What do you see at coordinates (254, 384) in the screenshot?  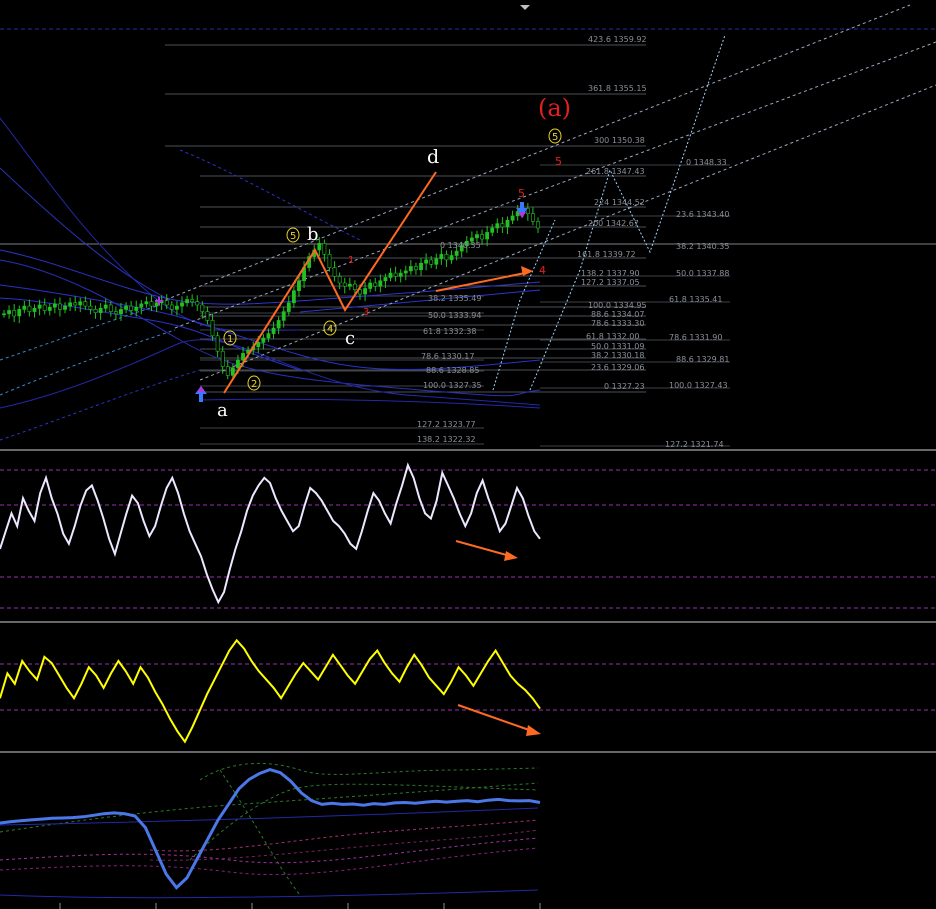 I see `svg-text: 2` at bounding box center [254, 384].